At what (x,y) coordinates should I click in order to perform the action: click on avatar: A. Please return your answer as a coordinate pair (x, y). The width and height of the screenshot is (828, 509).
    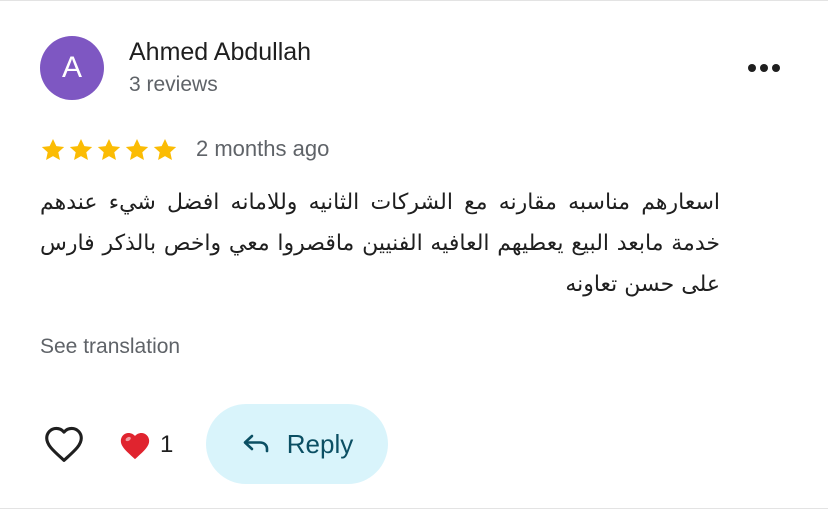
    Looking at the image, I should click on (72, 68).